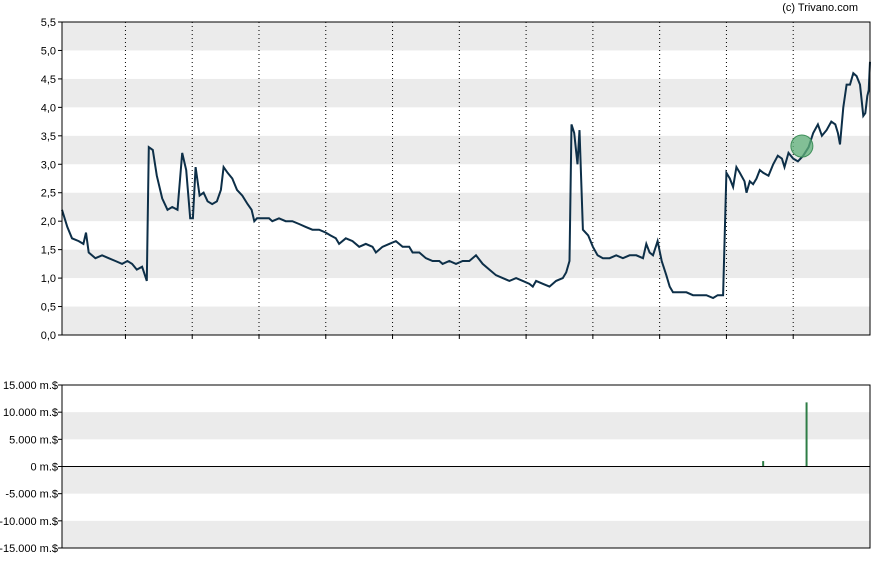 The width and height of the screenshot is (888, 565). Describe the element at coordinates (48, 251) in the screenshot. I see `price-y-tick-label: 1,5` at that location.